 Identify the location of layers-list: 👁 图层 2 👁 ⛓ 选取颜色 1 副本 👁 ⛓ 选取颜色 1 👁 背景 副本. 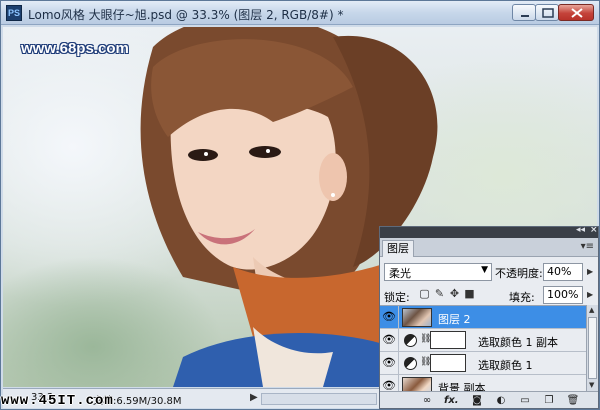
(483, 348).